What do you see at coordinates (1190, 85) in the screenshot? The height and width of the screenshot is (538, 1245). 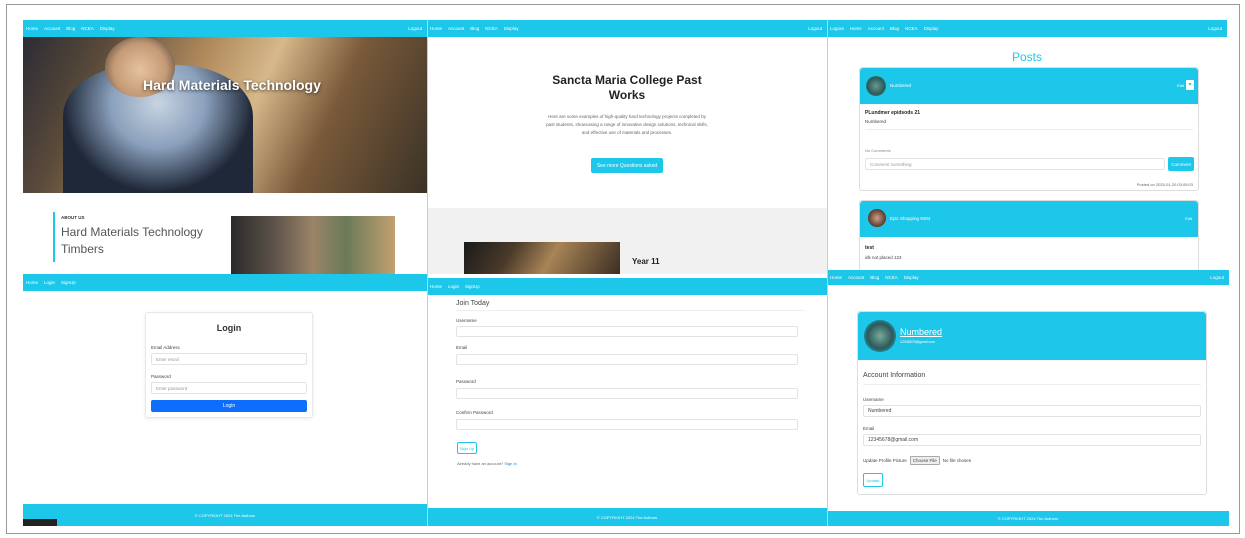 I see `dropdown-icon: ▾` at bounding box center [1190, 85].